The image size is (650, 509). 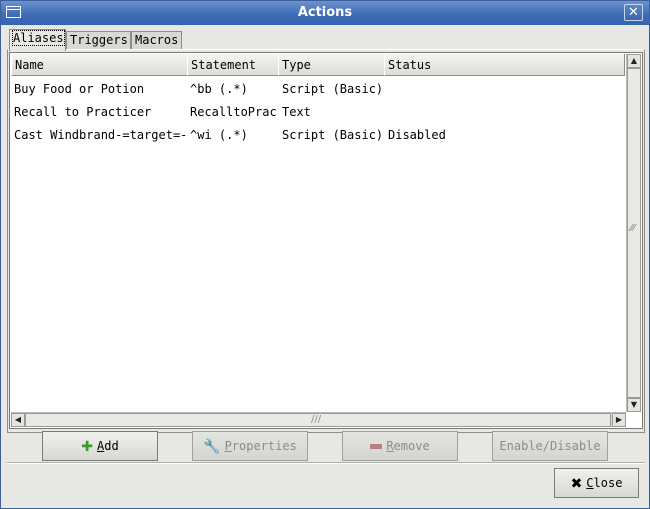 I want to click on vertical-scrollbar: ▲ ⁄⁄⁄ ▼, so click(x=633, y=233).